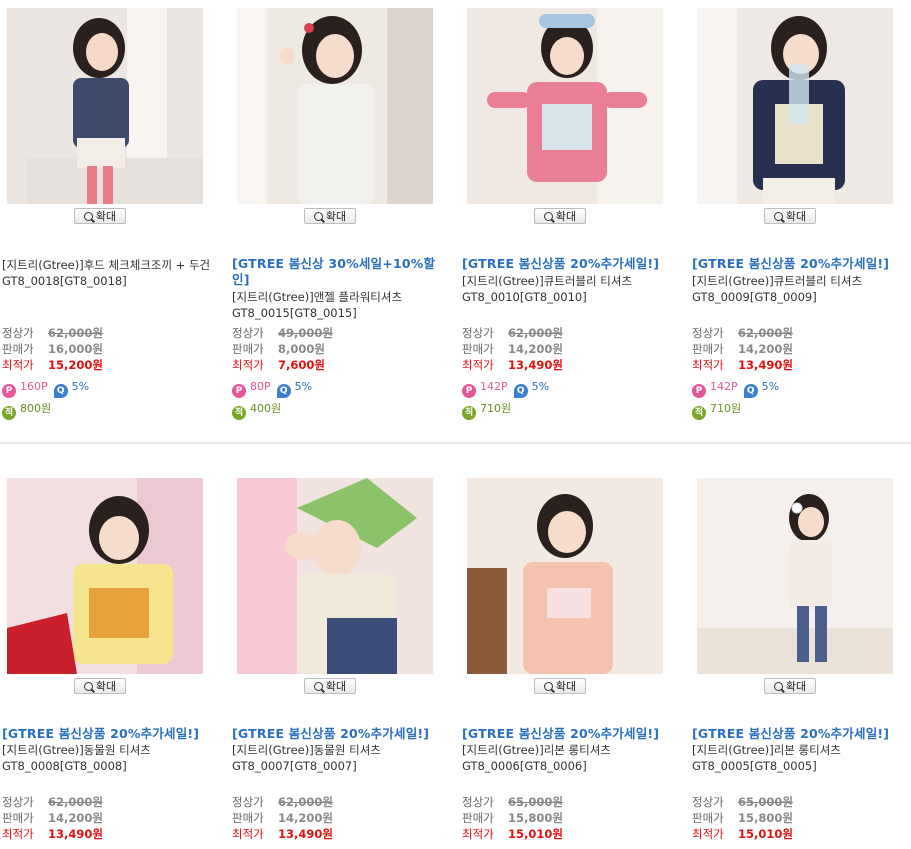 Image resolution: width=911 pixels, height=849 pixels. I want to click on price-block: 정상가 49,000원 판매가 8,000원 최적가 7,600원, so click(282, 349).